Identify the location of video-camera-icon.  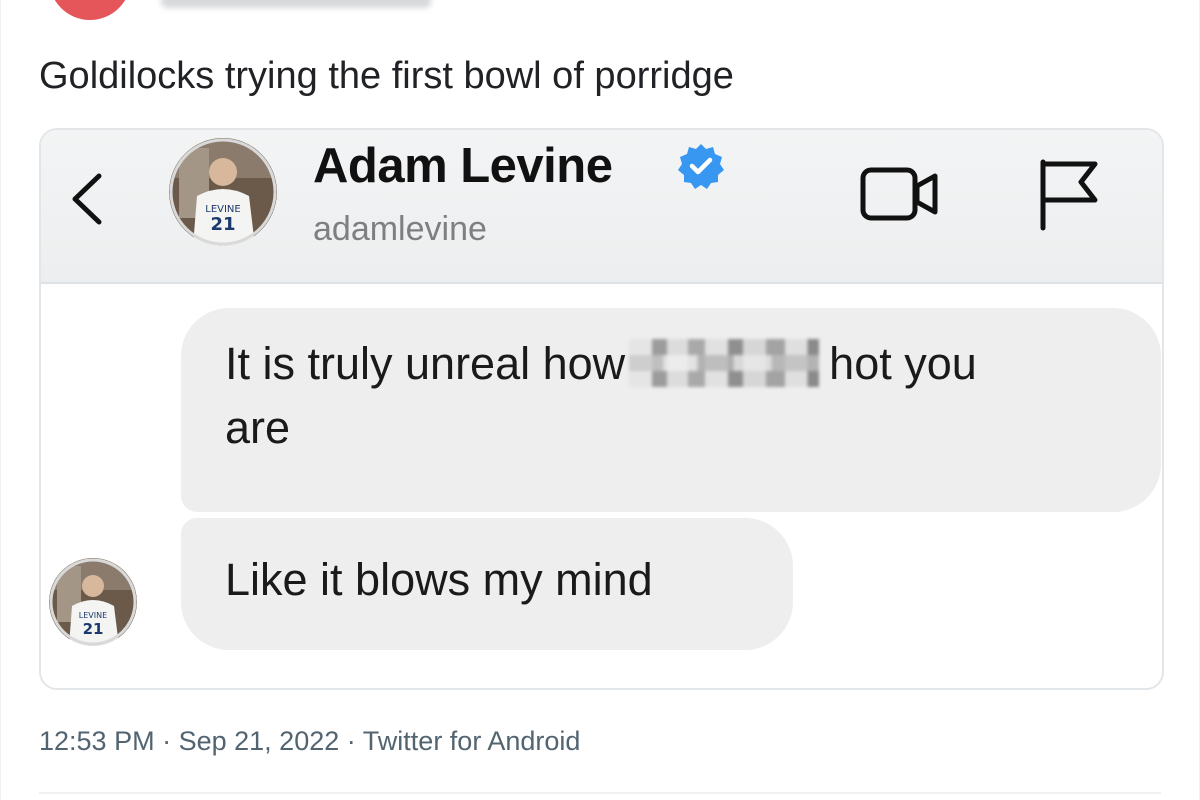
(899, 194).